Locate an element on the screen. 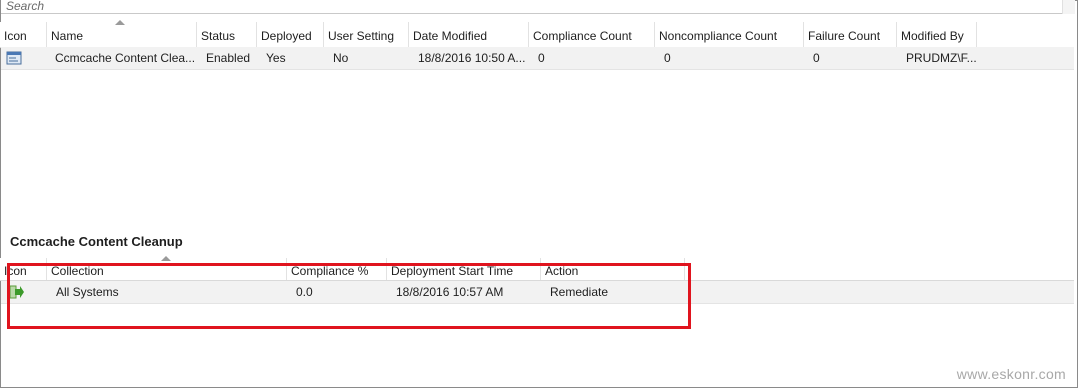 The image size is (1078, 388). highlight-box is located at coordinates (349, 296).